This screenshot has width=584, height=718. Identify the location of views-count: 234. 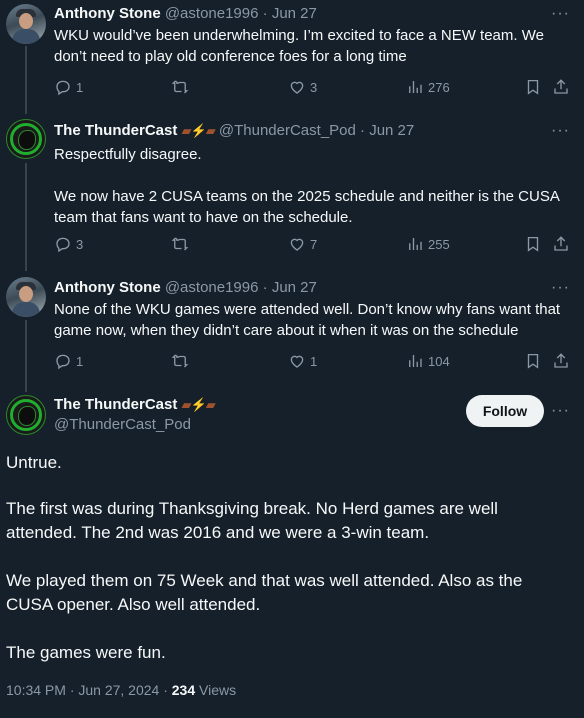
(183, 690).